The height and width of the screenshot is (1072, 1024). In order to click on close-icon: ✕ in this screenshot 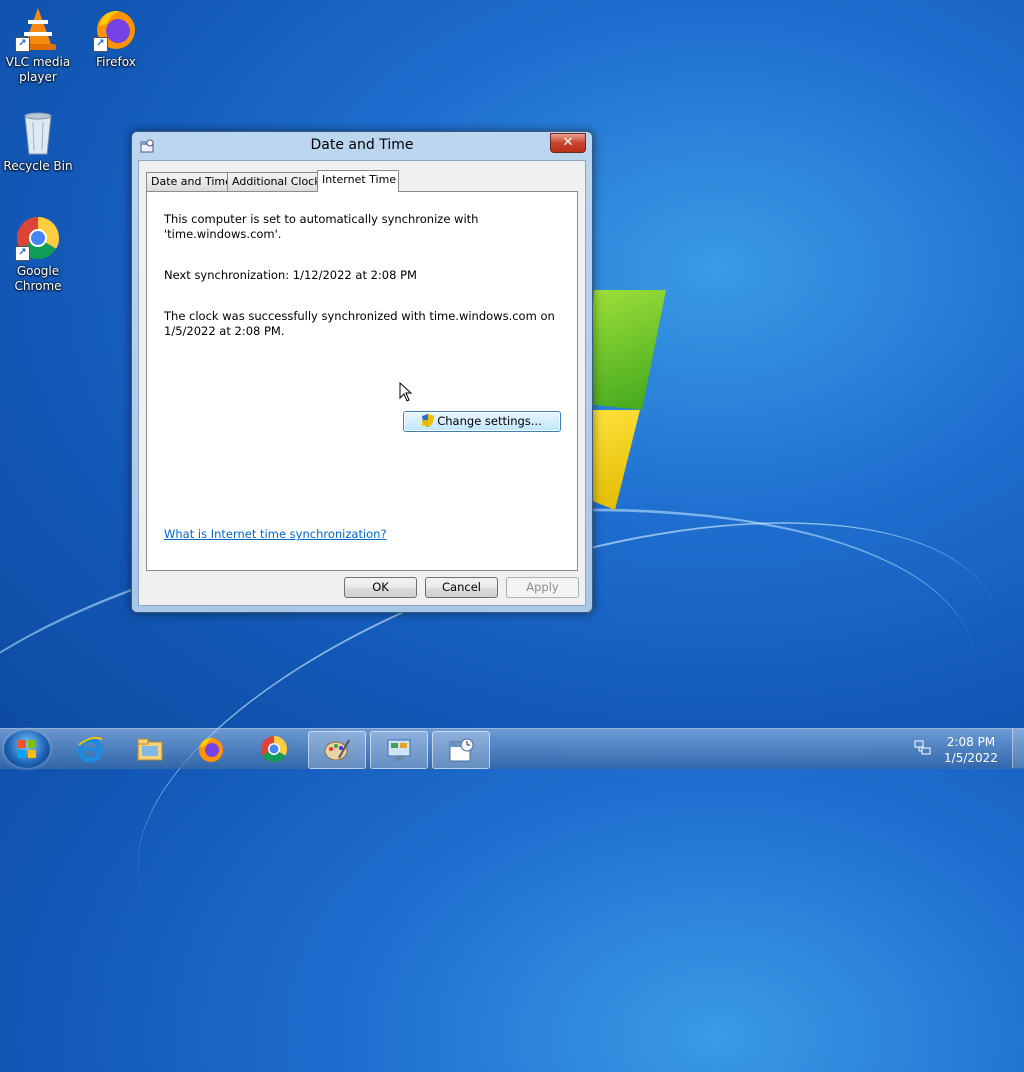, I will do `click(568, 142)`.